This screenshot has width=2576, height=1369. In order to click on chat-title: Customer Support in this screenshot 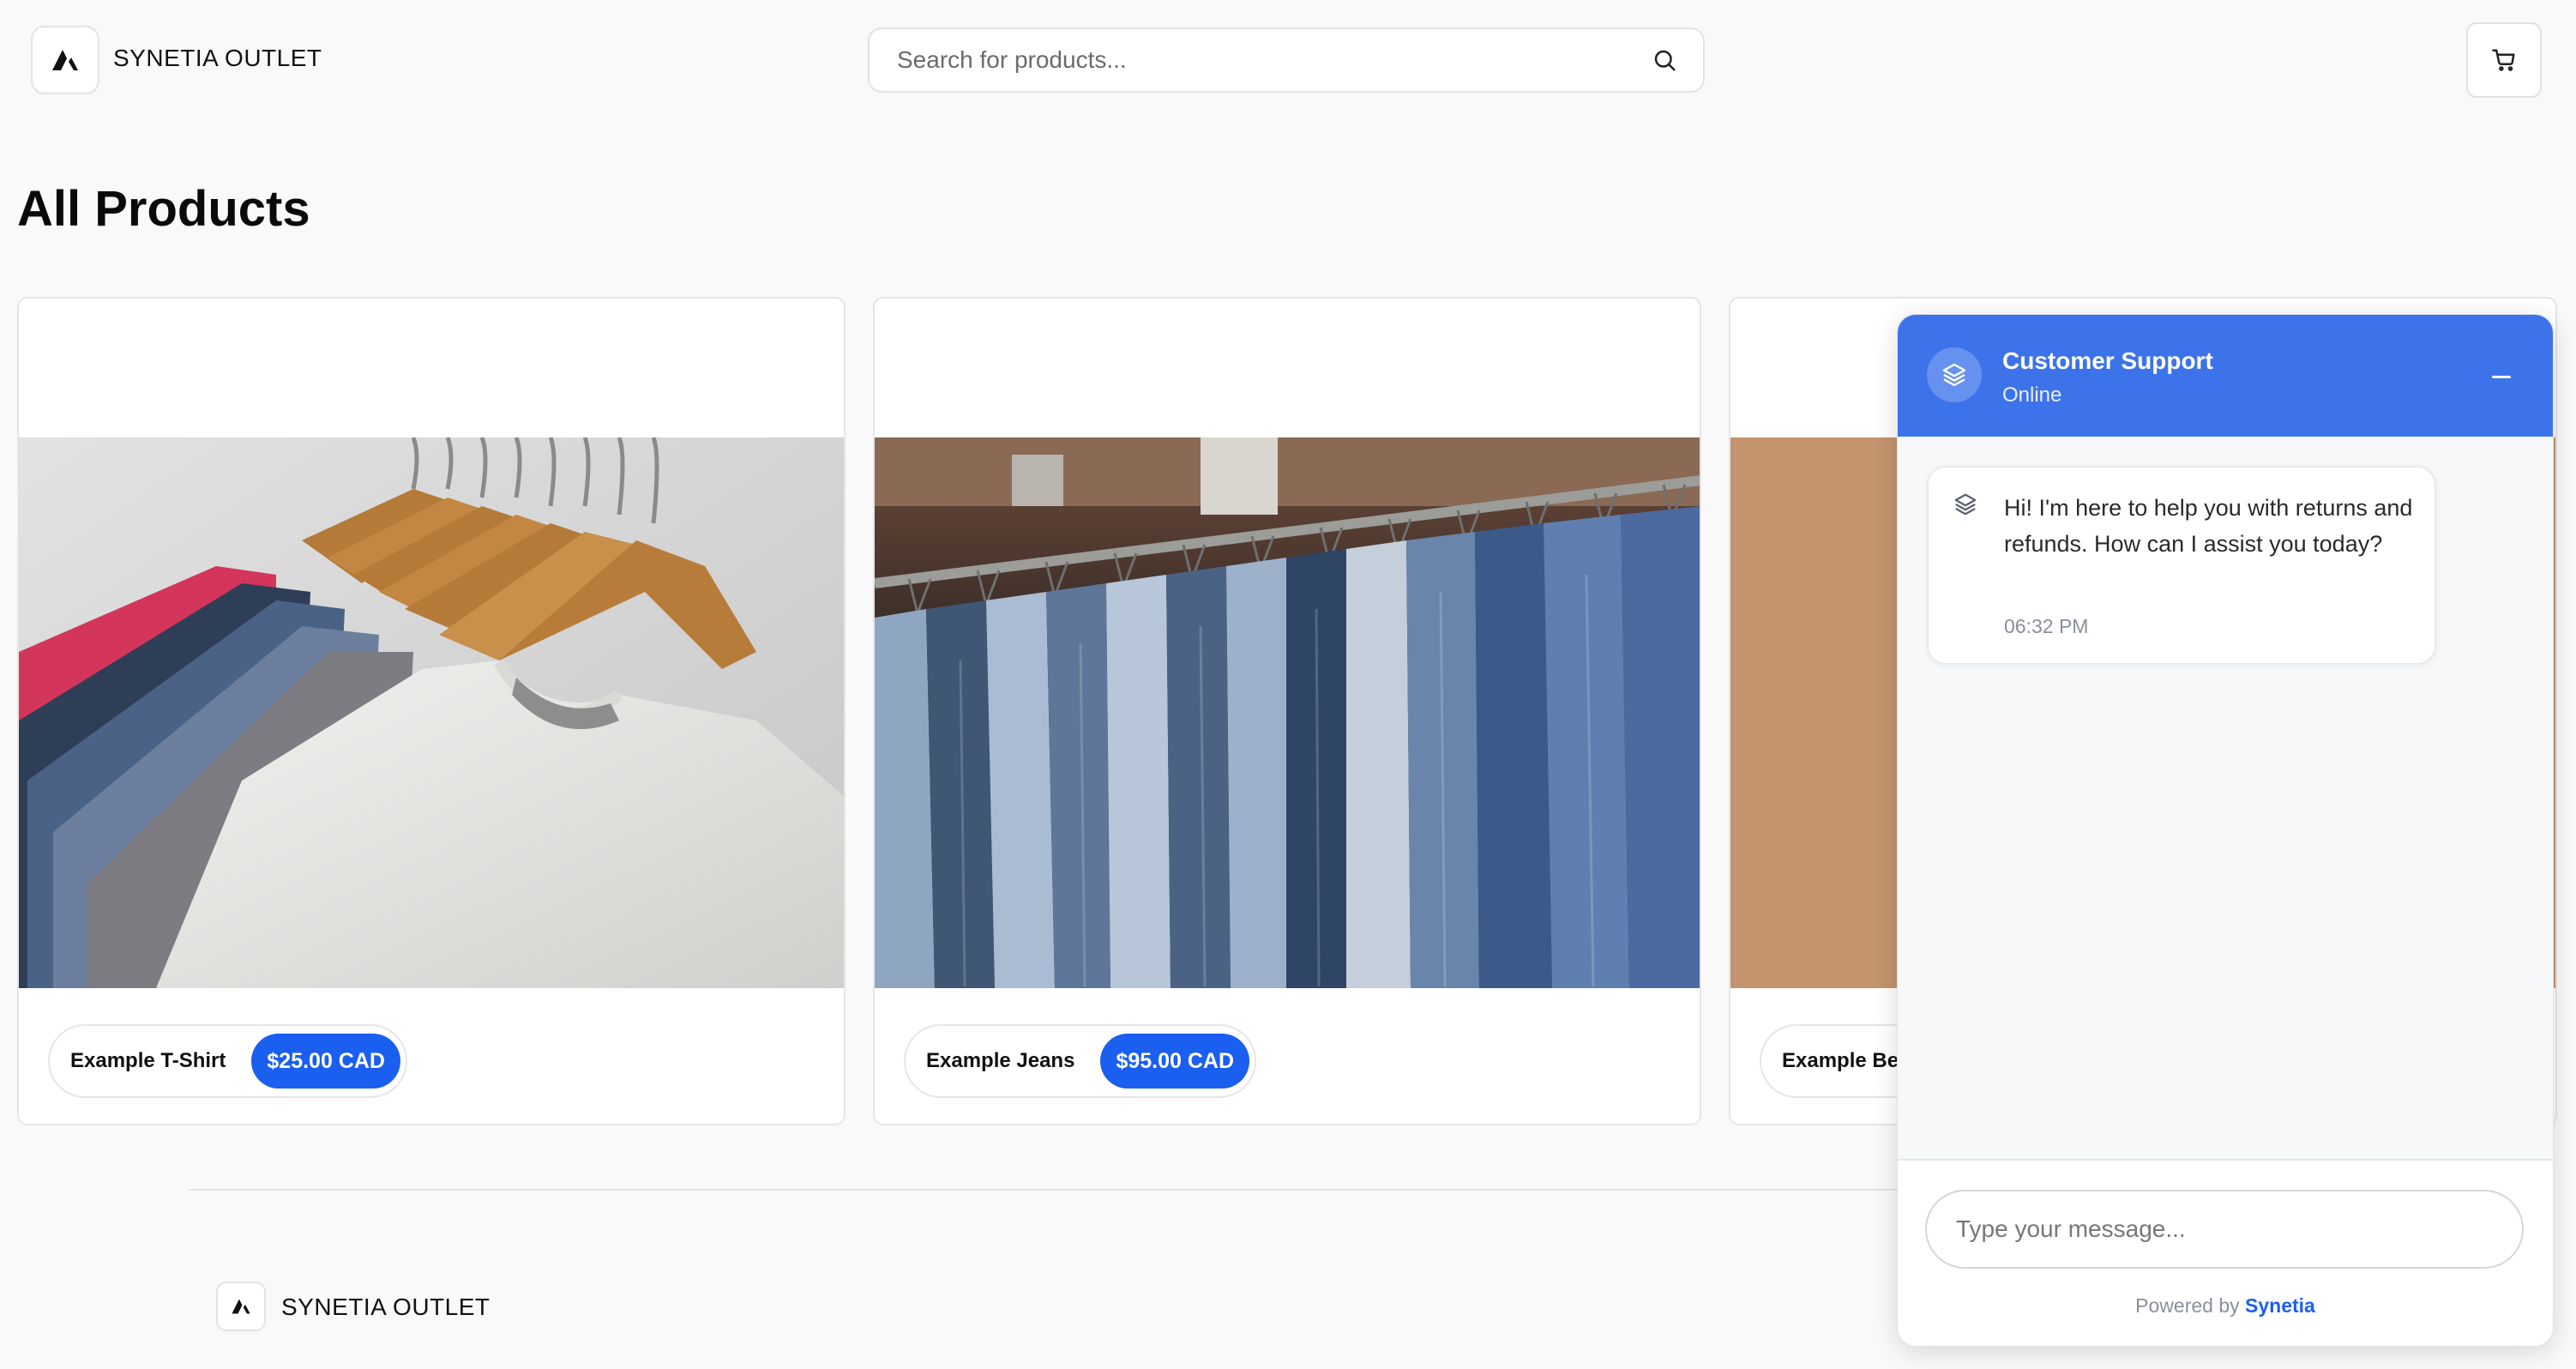, I will do `click(2107, 360)`.